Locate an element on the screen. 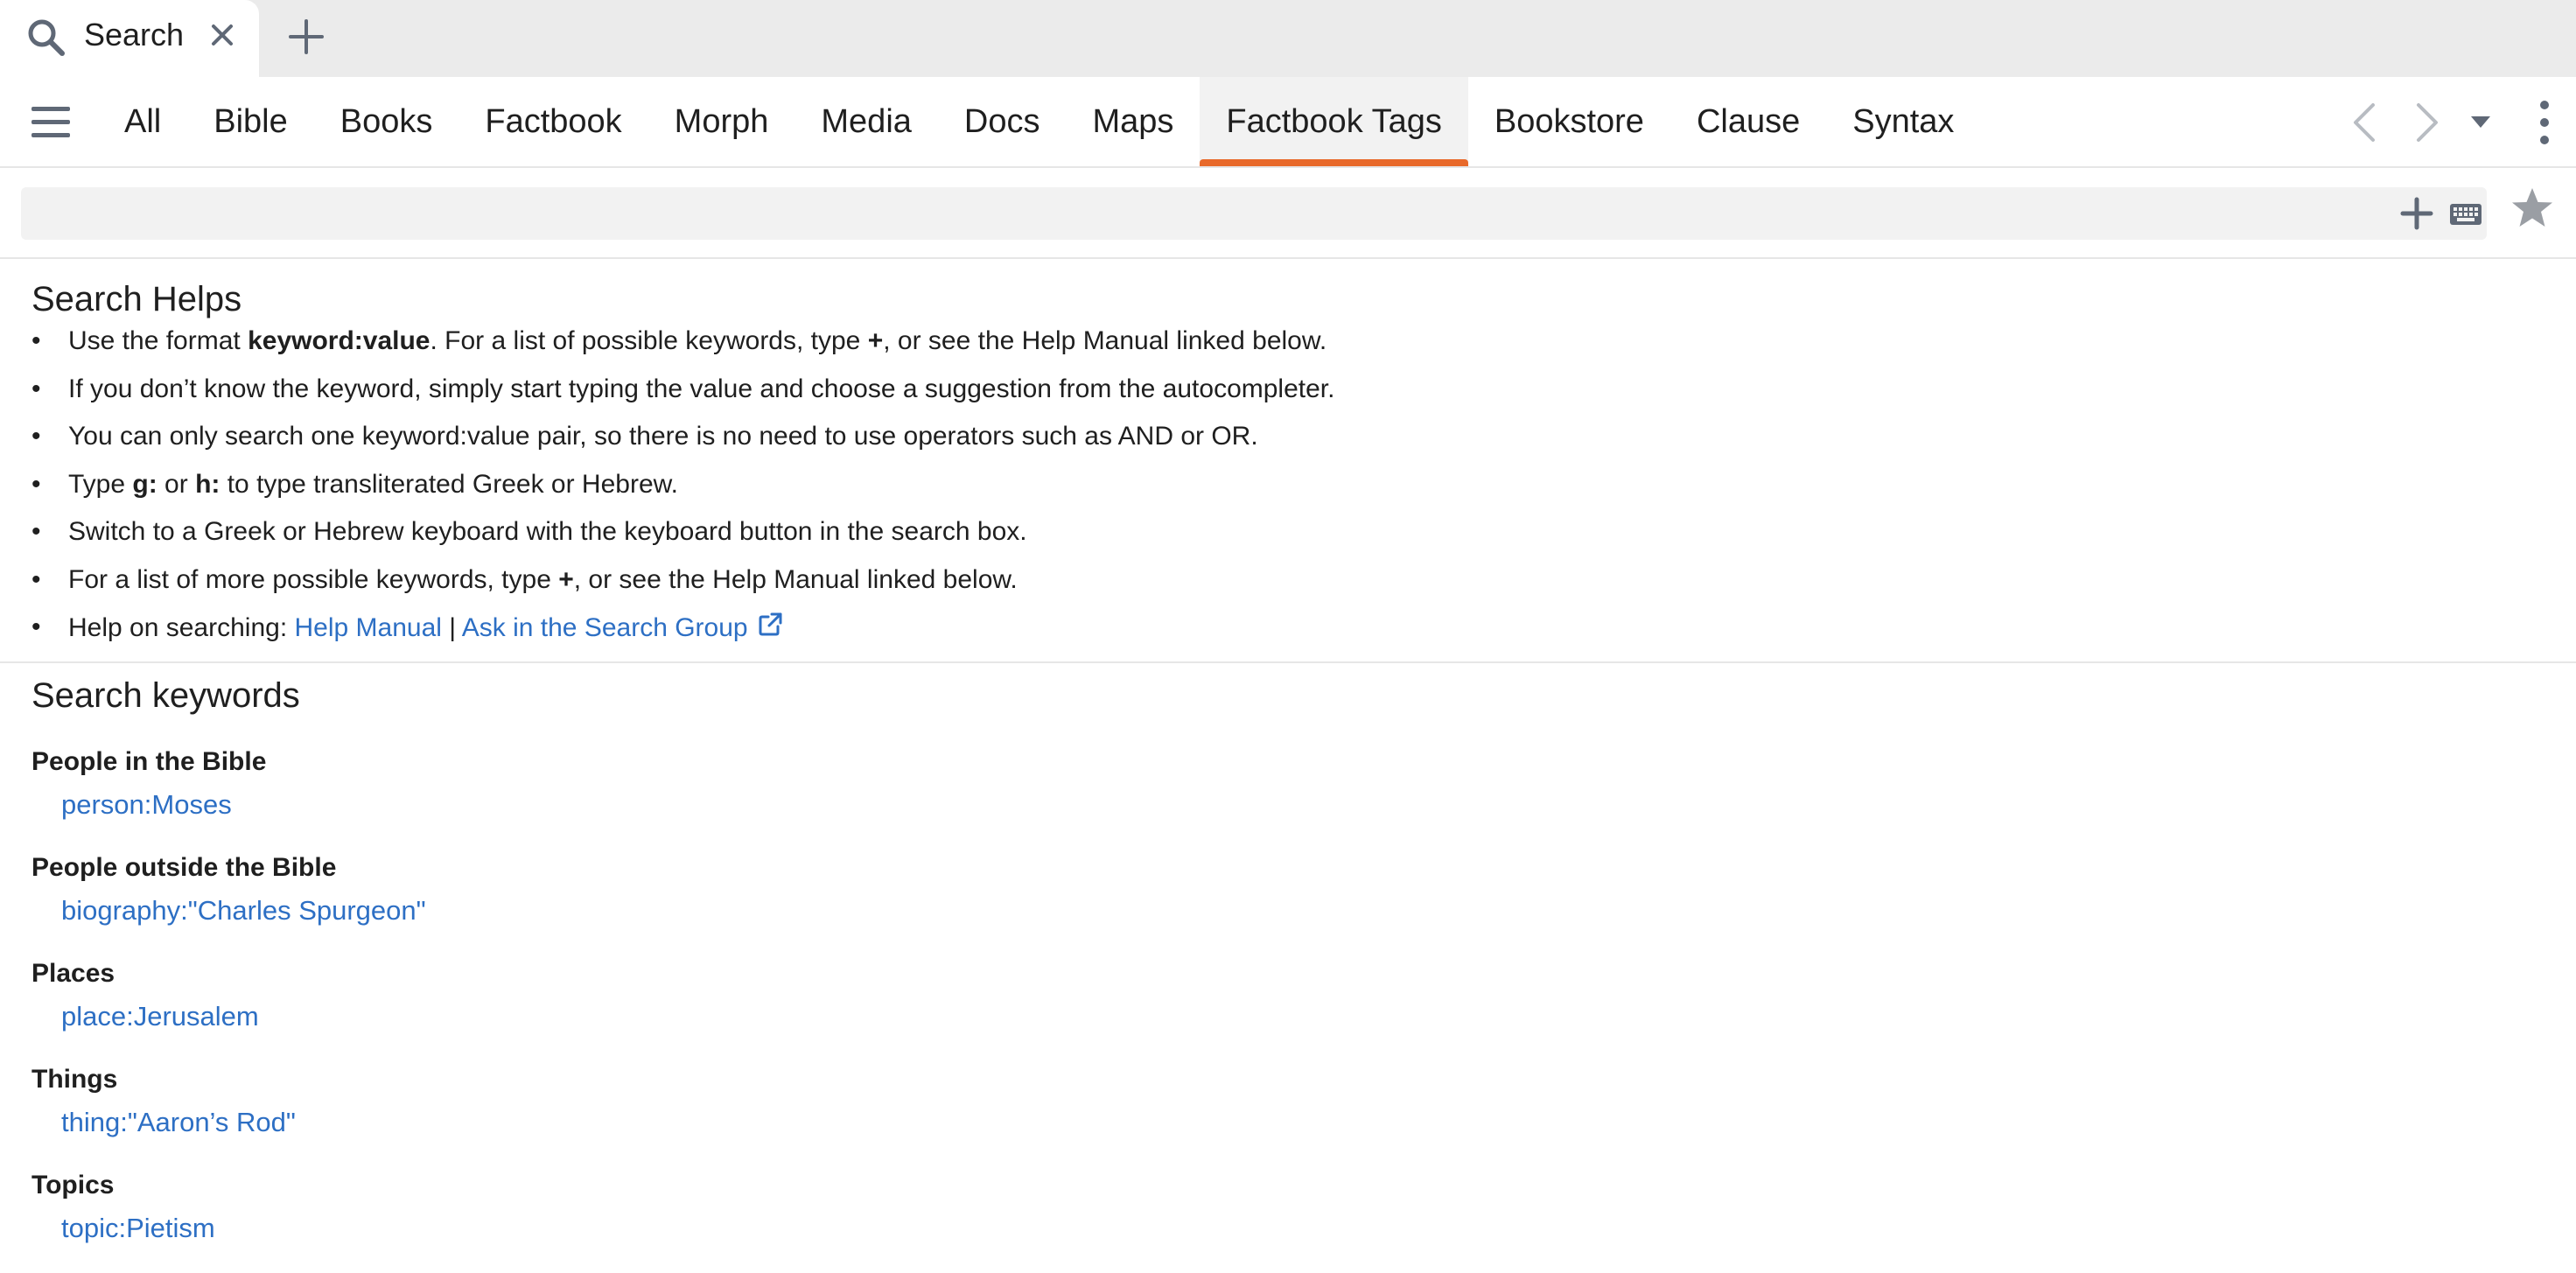 The width and height of the screenshot is (2576, 1273). search-box is located at coordinates (1254, 213).